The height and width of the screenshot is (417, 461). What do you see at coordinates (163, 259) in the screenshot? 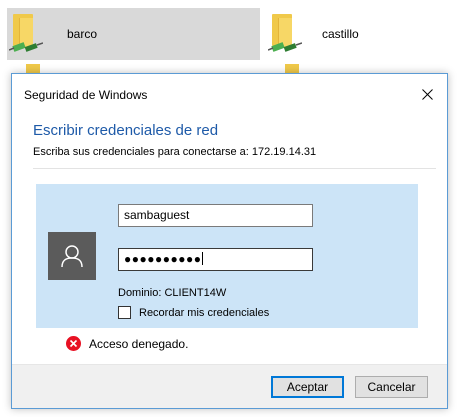
I see `password-value: ●●●●●●●●●●` at bounding box center [163, 259].